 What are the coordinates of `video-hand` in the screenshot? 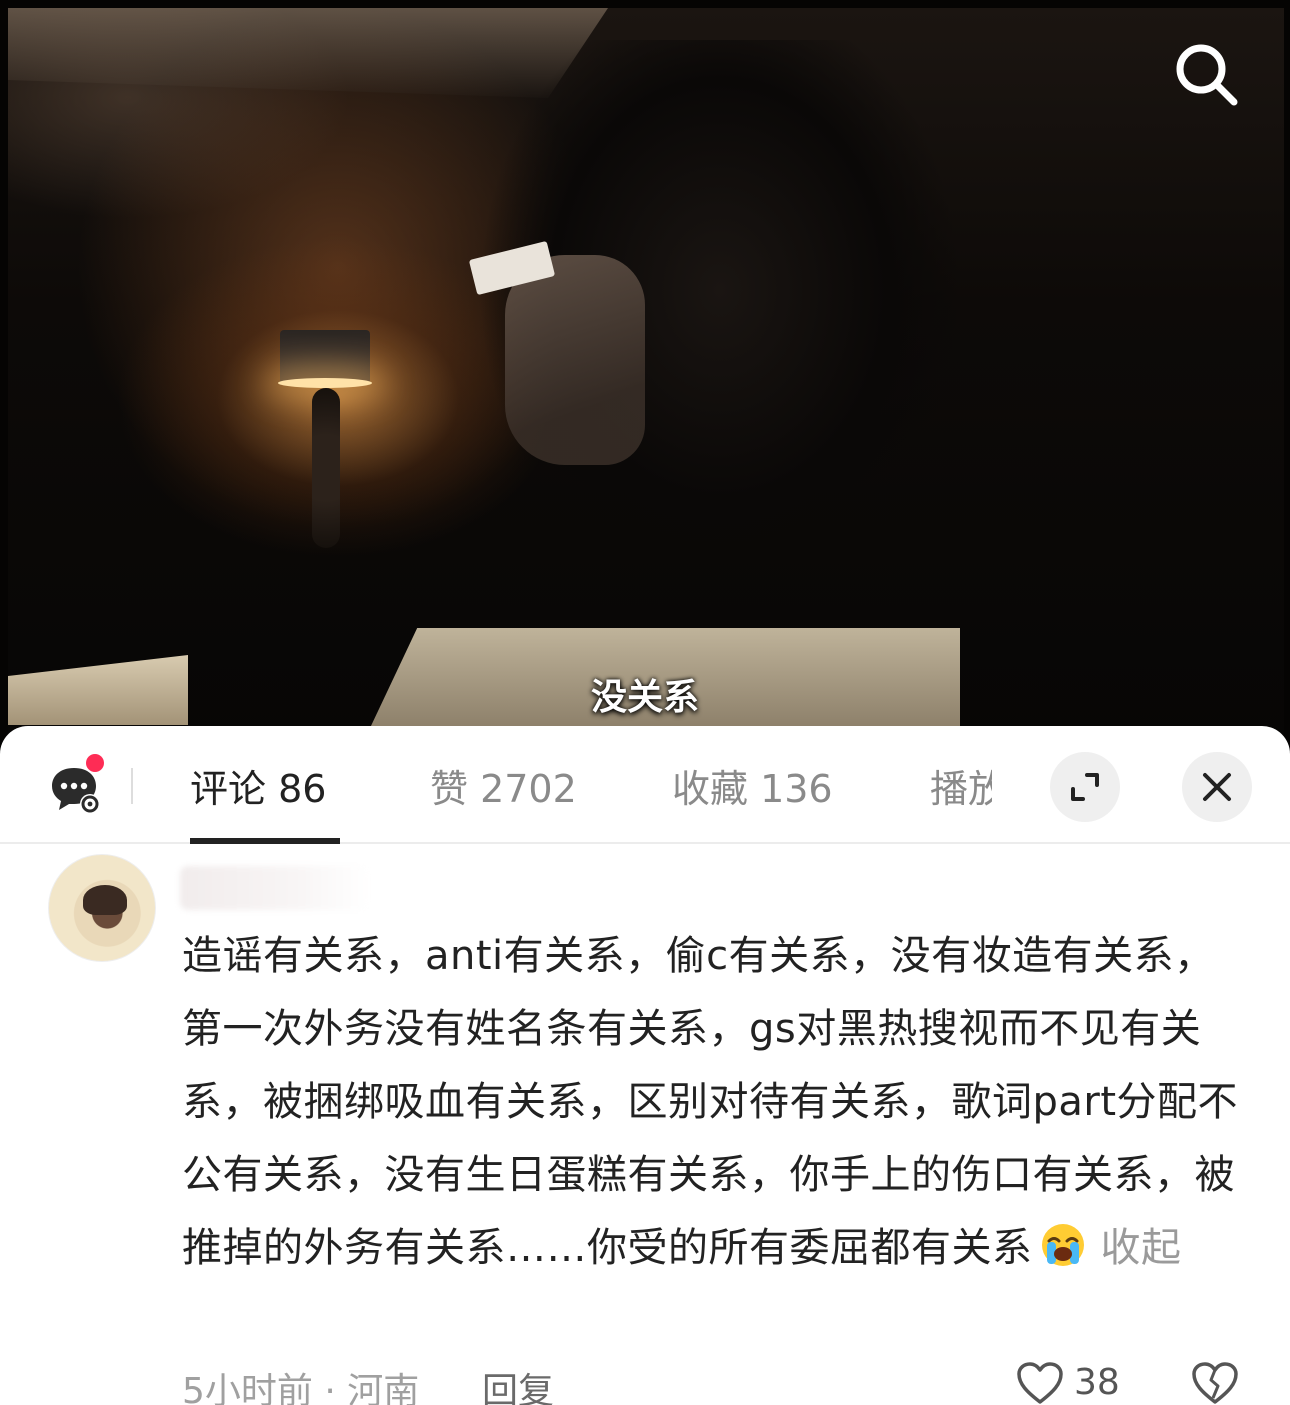 It's located at (575, 360).